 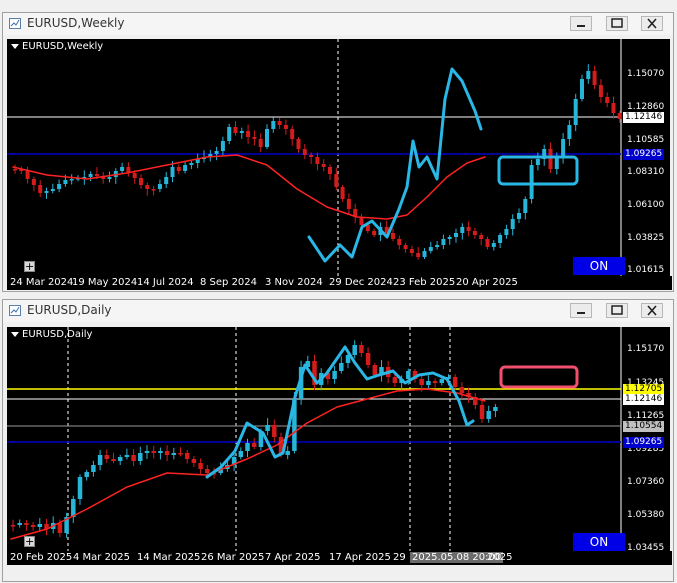 What do you see at coordinates (102, 557) in the screenshot?
I see `daily-date-label: 4 Mar 2025` at bounding box center [102, 557].